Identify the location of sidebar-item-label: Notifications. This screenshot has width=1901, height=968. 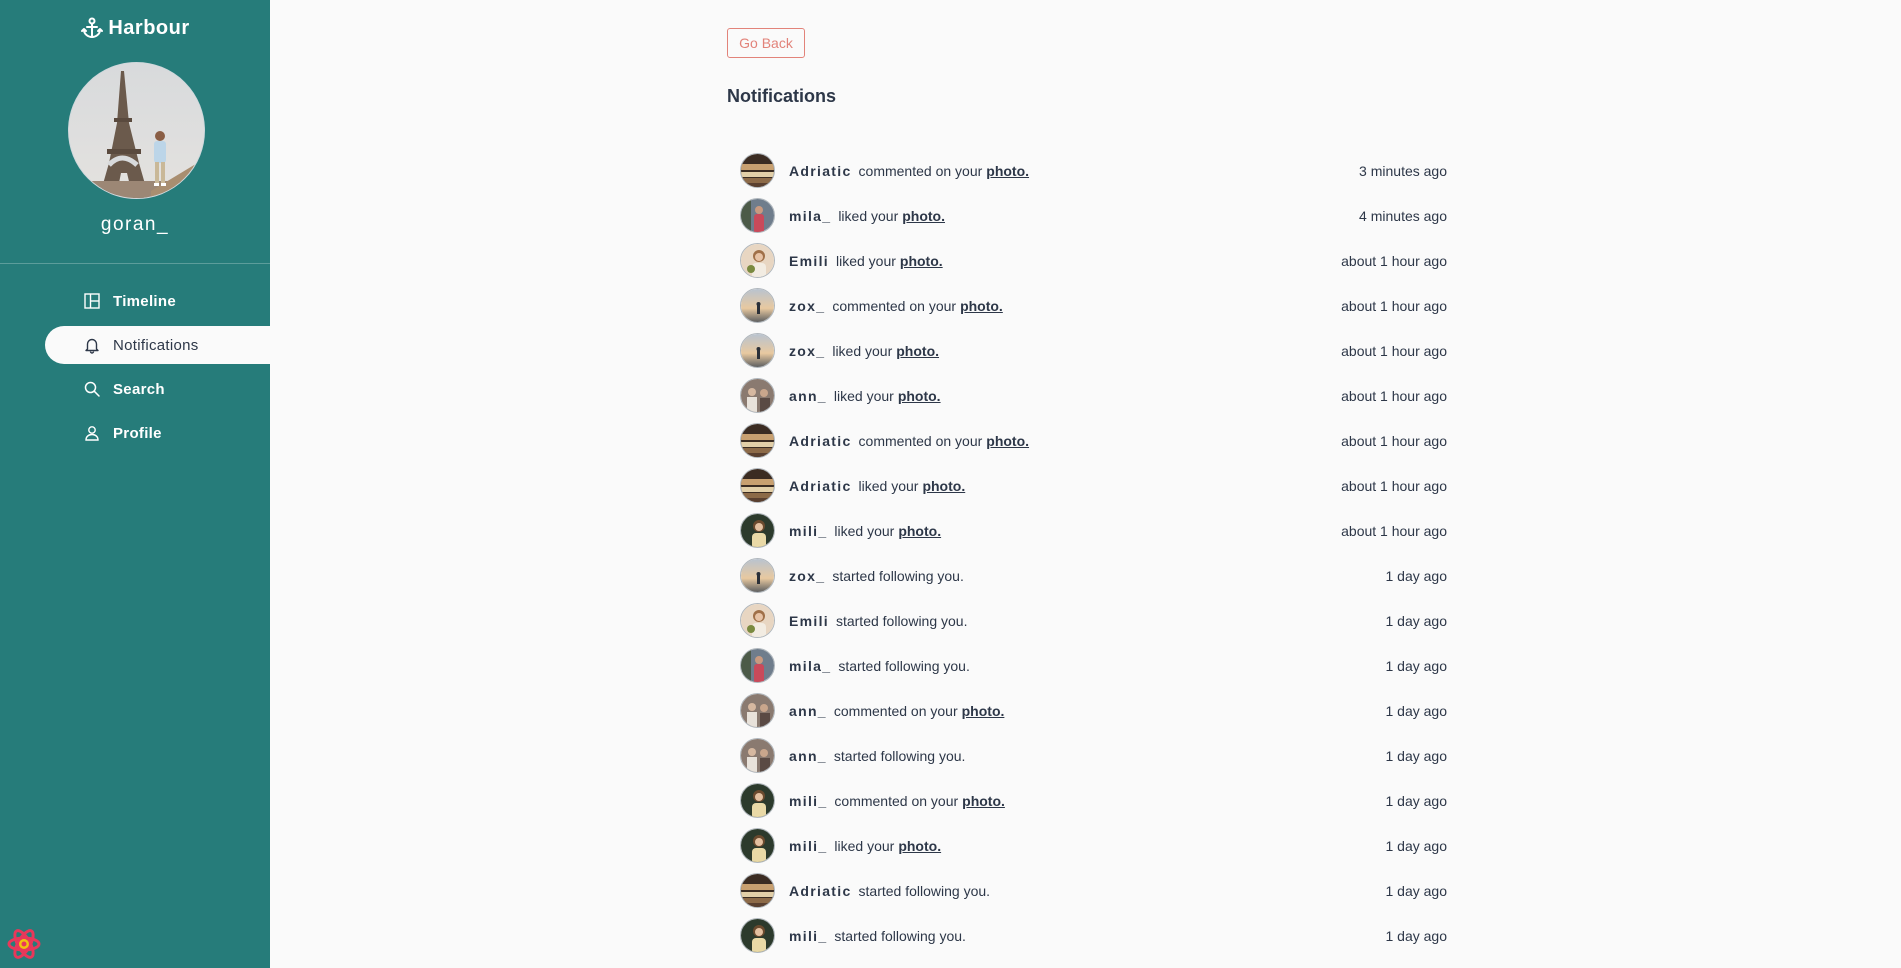
(156, 345).